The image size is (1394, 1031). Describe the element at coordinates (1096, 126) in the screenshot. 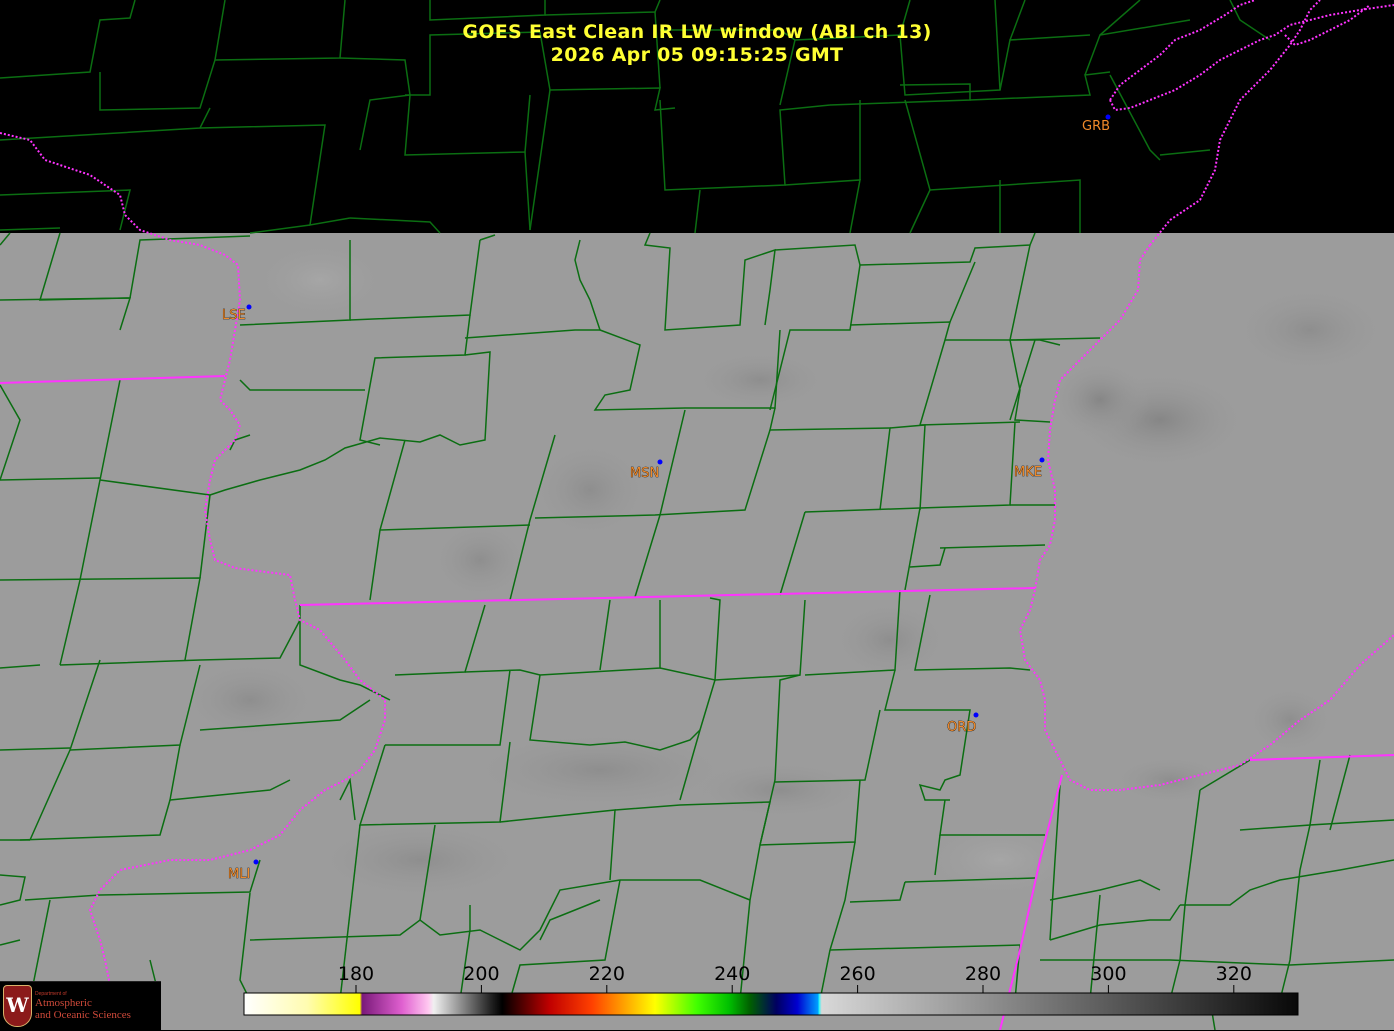

I see `station-grb-label: GRB` at that location.